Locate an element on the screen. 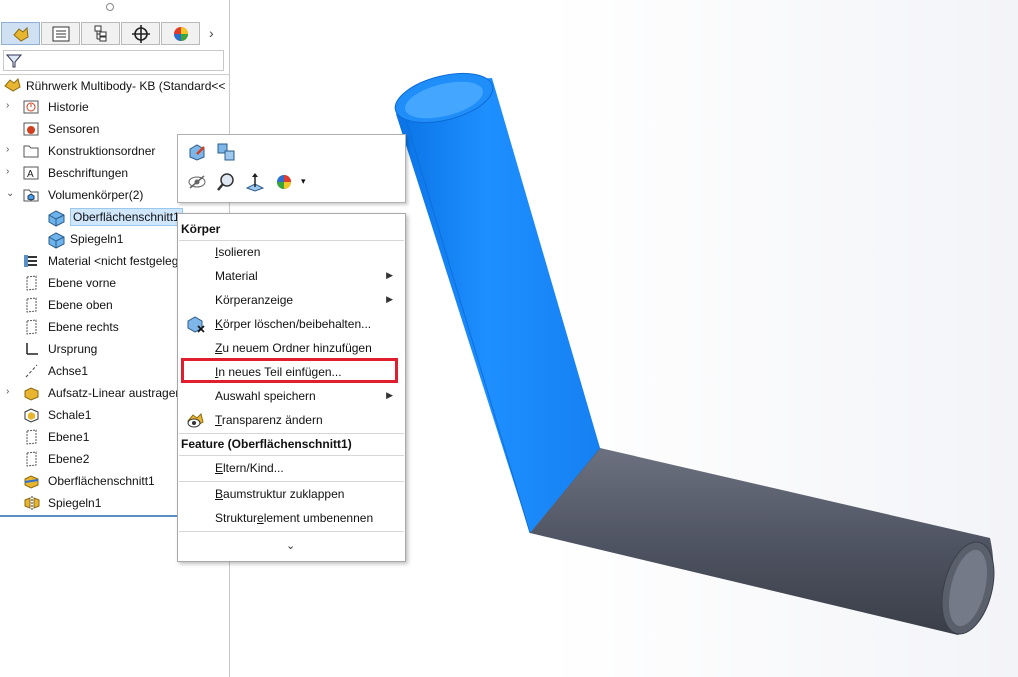 This screenshot has width=1018, height=677. menu-item-collapse-tree: Baumstruktur zuklappen is located at coordinates (291, 494).